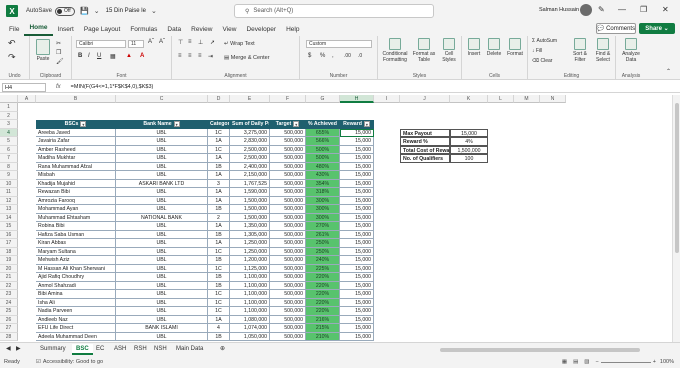 The width and height of the screenshot is (680, 368). What do you see at coordinates (9, 166) in the screenshot?
I see `row-header: 8` at bounding box center [9, 166].